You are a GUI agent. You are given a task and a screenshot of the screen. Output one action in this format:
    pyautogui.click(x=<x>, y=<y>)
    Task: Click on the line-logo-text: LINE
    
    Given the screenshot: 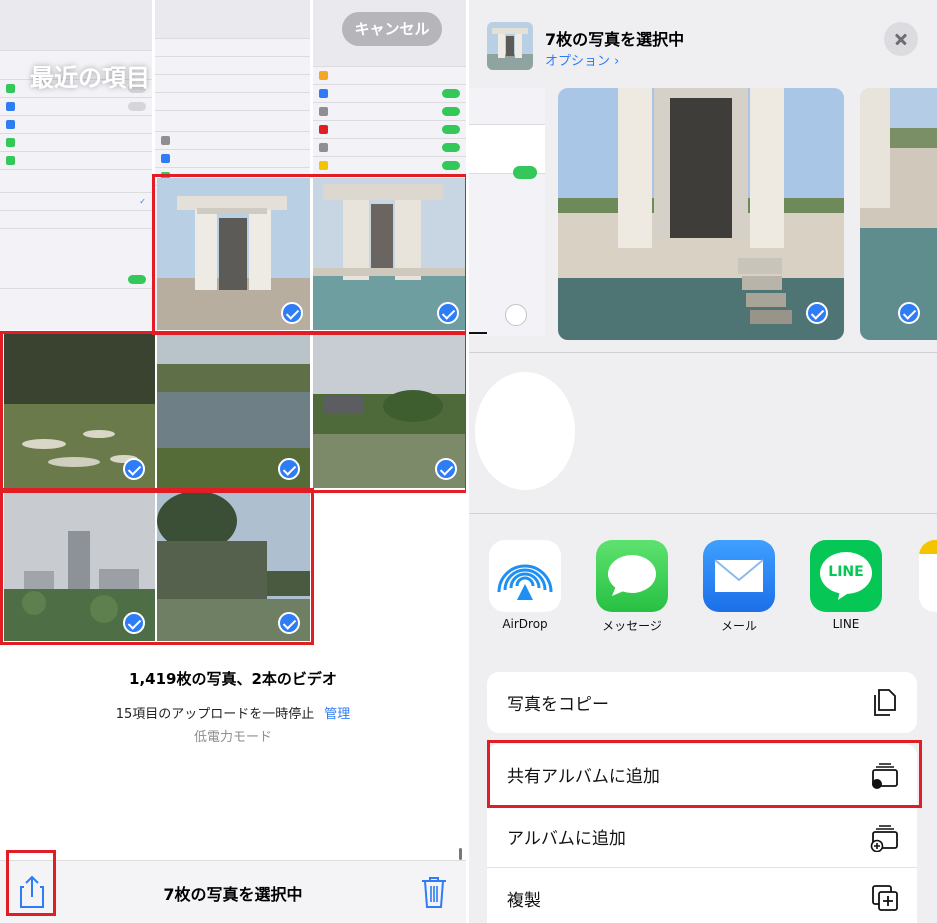 What is the action you would take?
    pyautogui.click(x=846, y=572)
    